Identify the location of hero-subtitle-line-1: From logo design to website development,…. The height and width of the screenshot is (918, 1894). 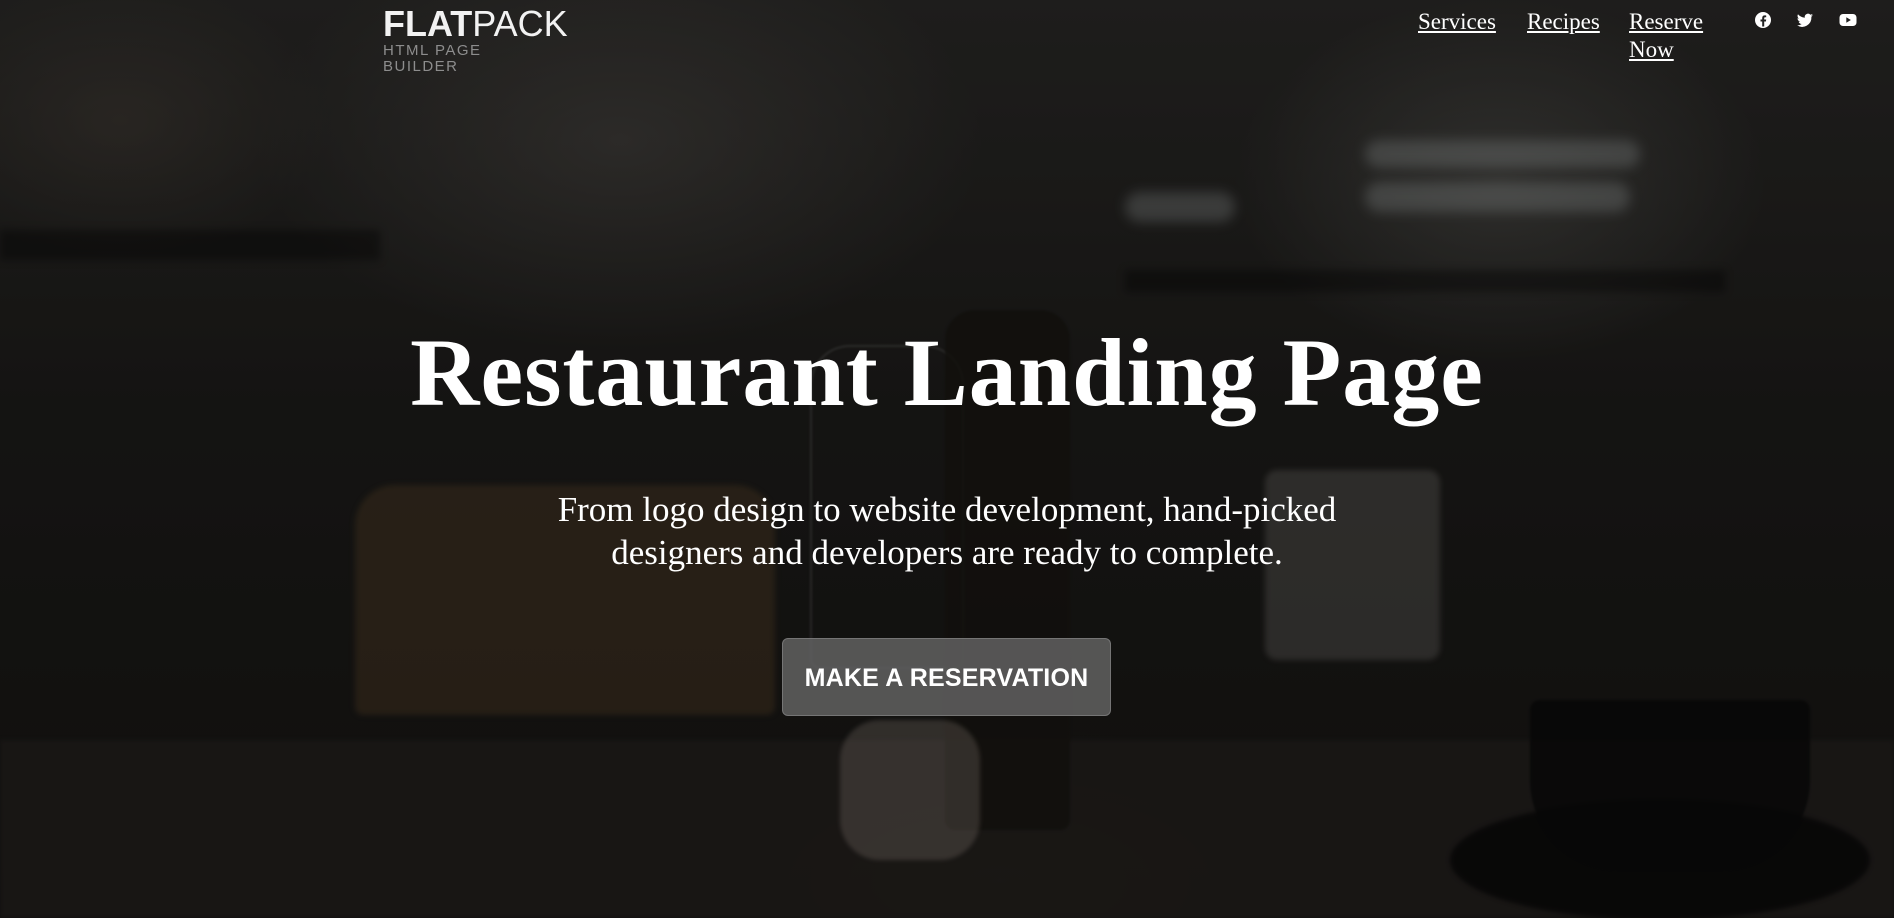
(947, 509).